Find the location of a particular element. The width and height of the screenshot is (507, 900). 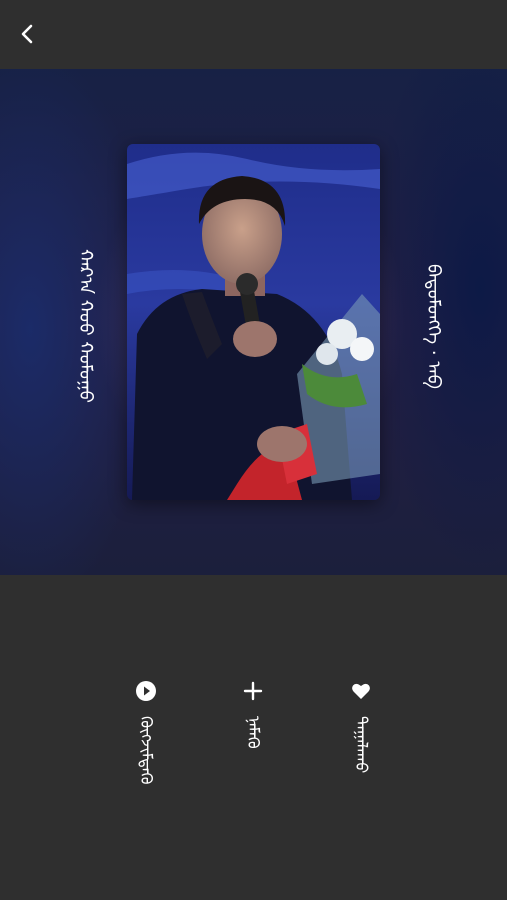

favorite-button: ᠲᠠᠭᠠᠯᠠᠬᠤ is located at coordinates (361, 726).